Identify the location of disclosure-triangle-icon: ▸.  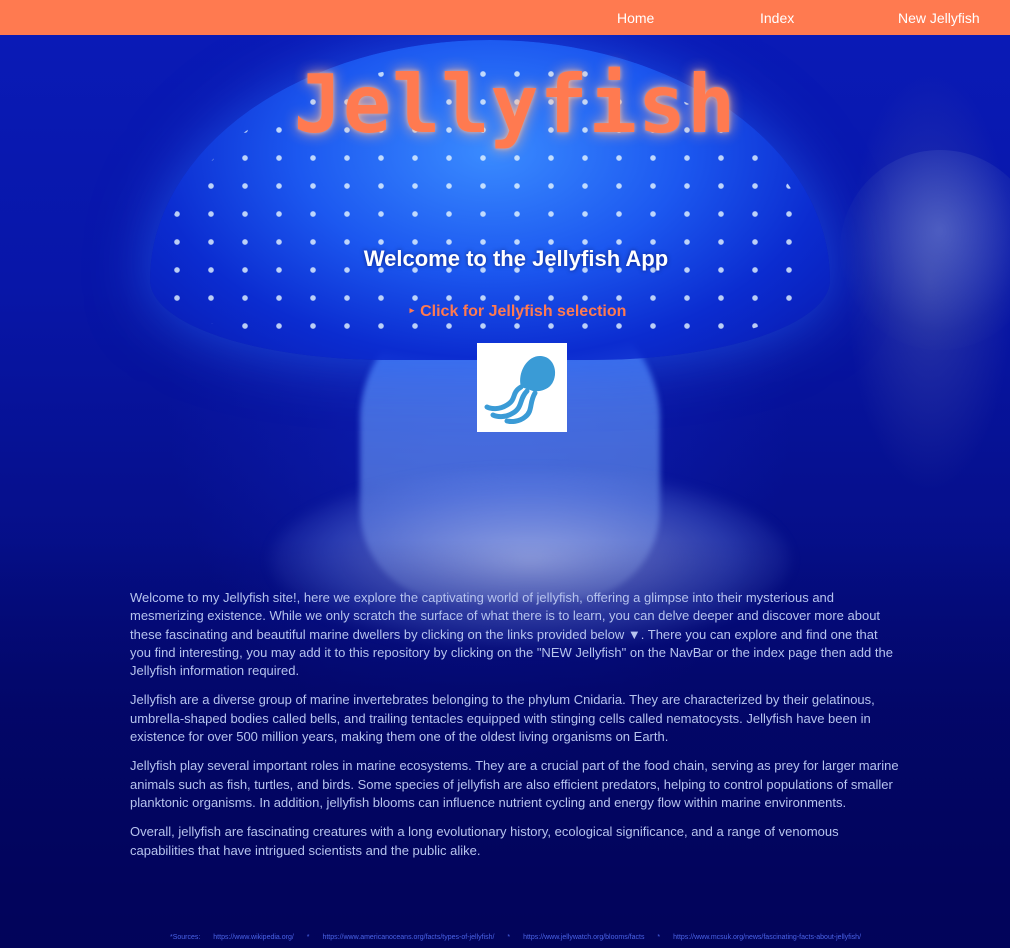
(412, 310).